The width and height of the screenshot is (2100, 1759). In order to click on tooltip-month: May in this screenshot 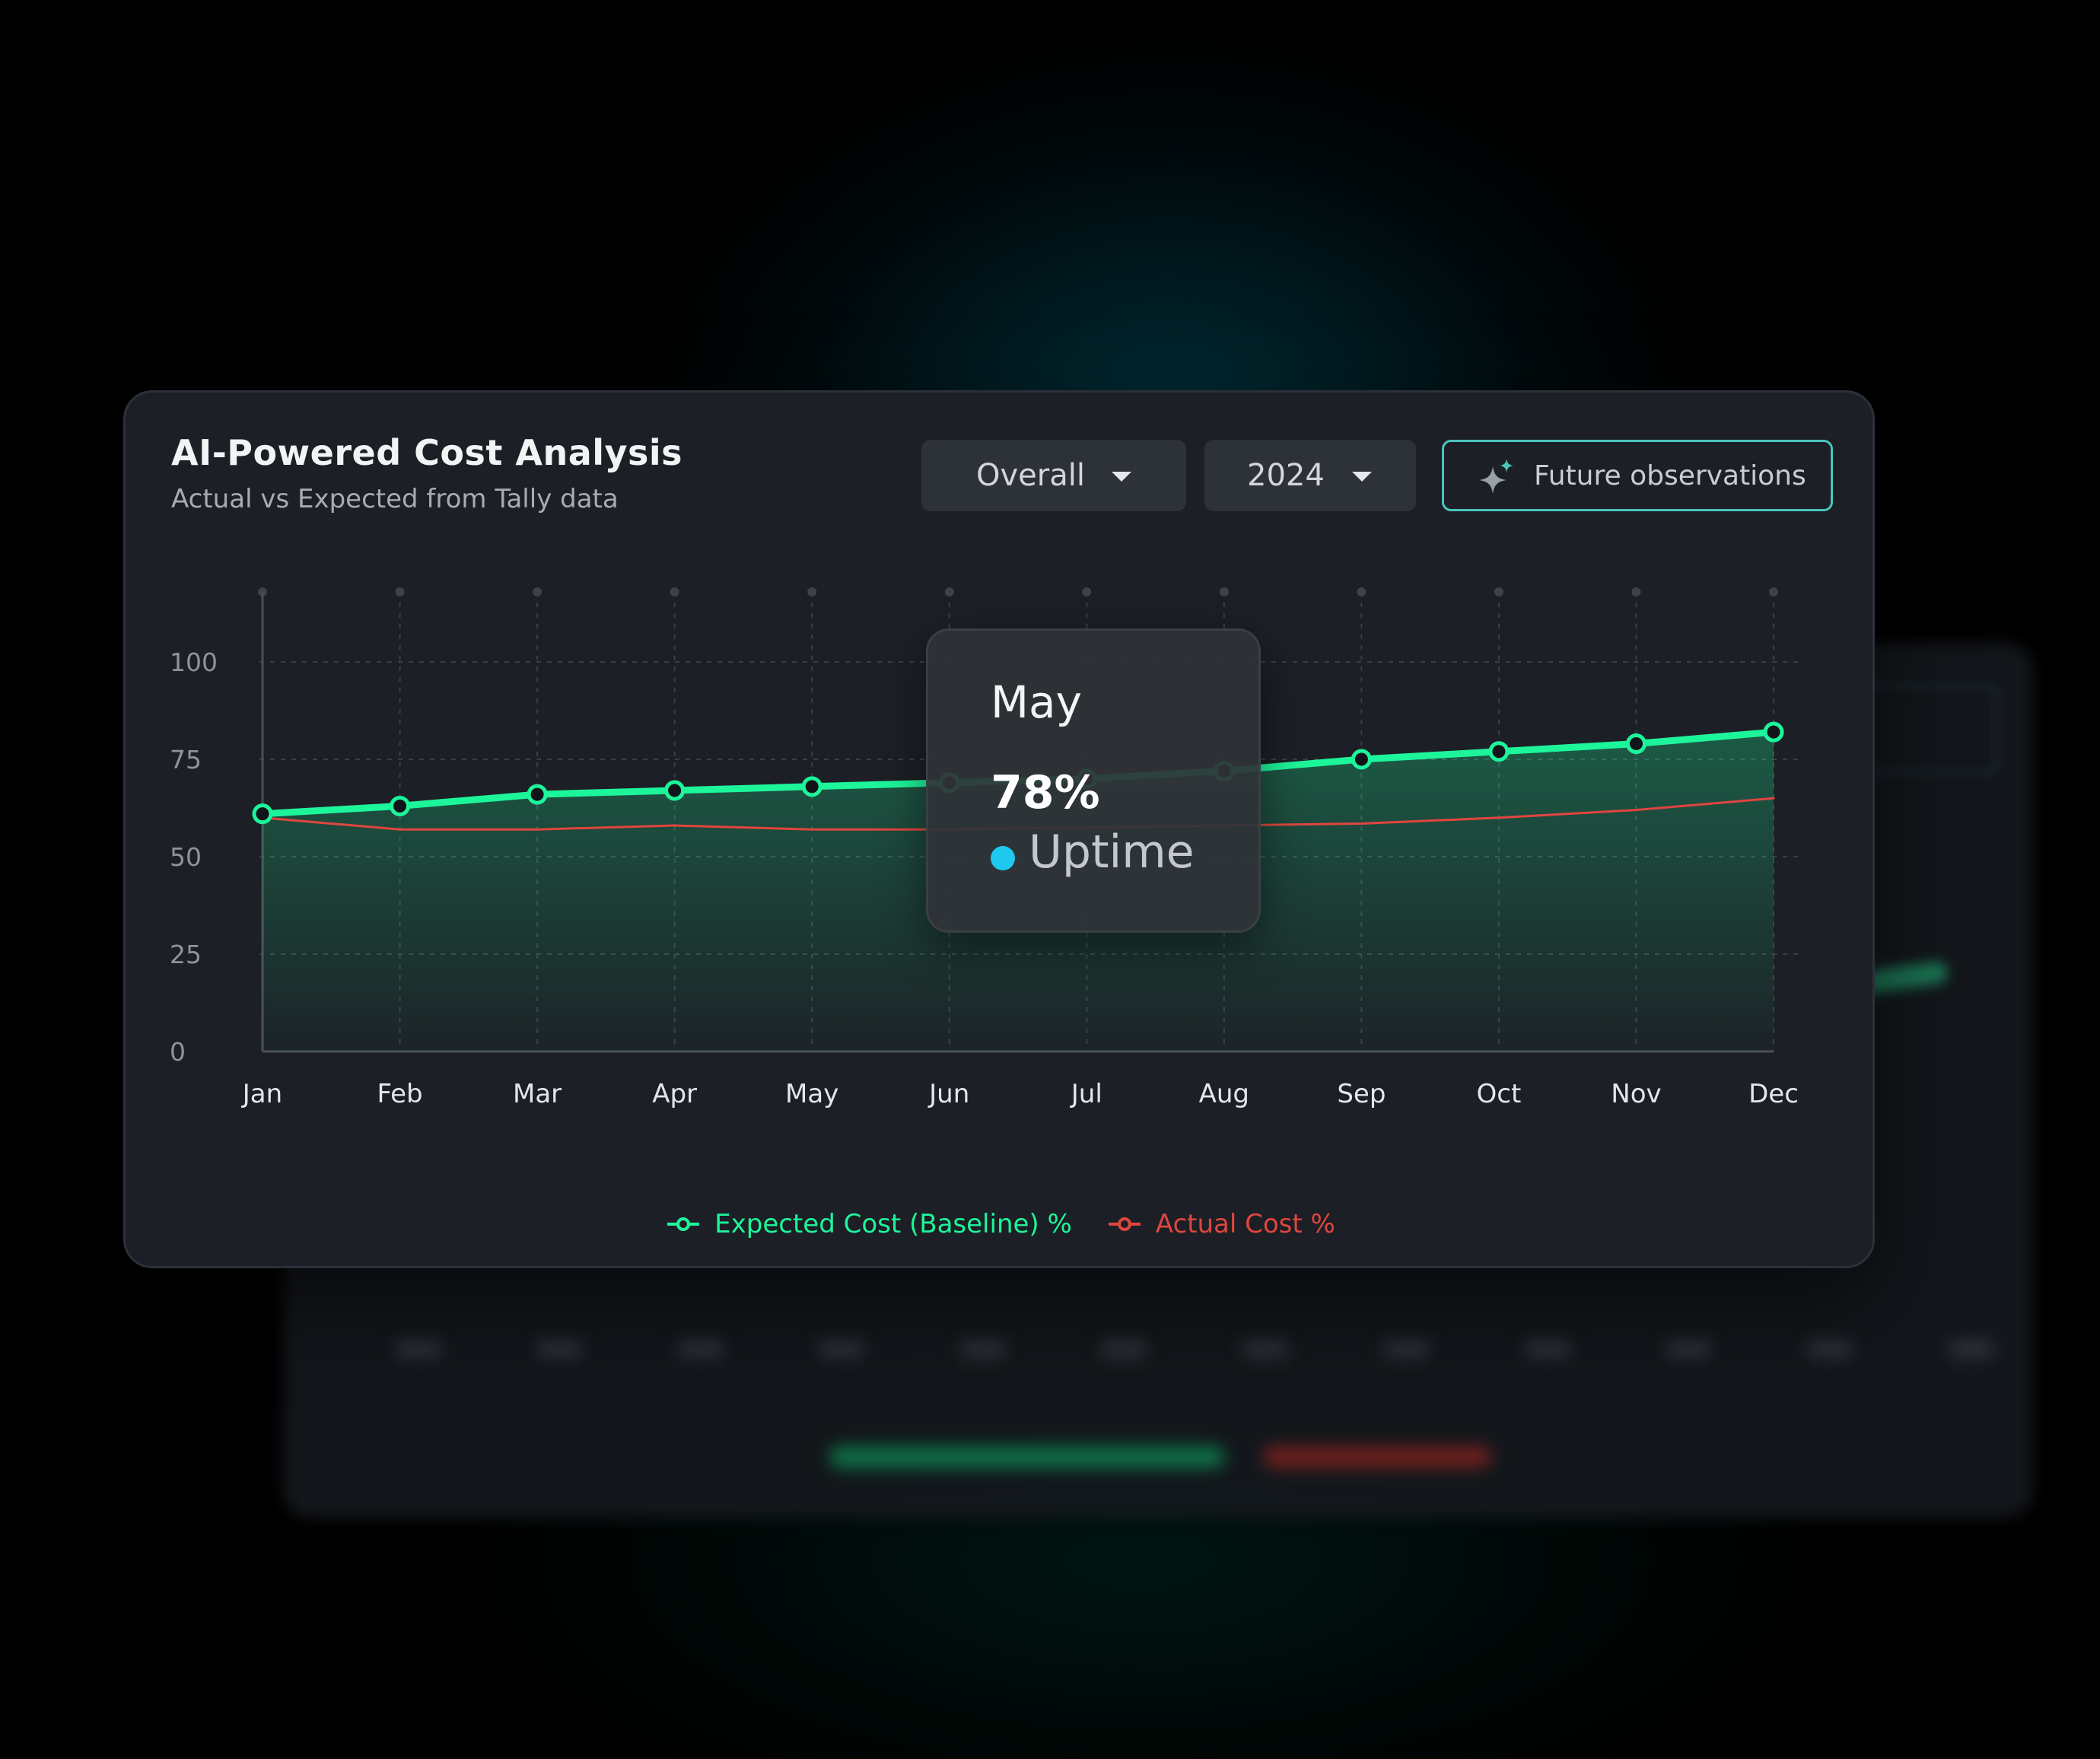, I will do `click(1036, 702)`.